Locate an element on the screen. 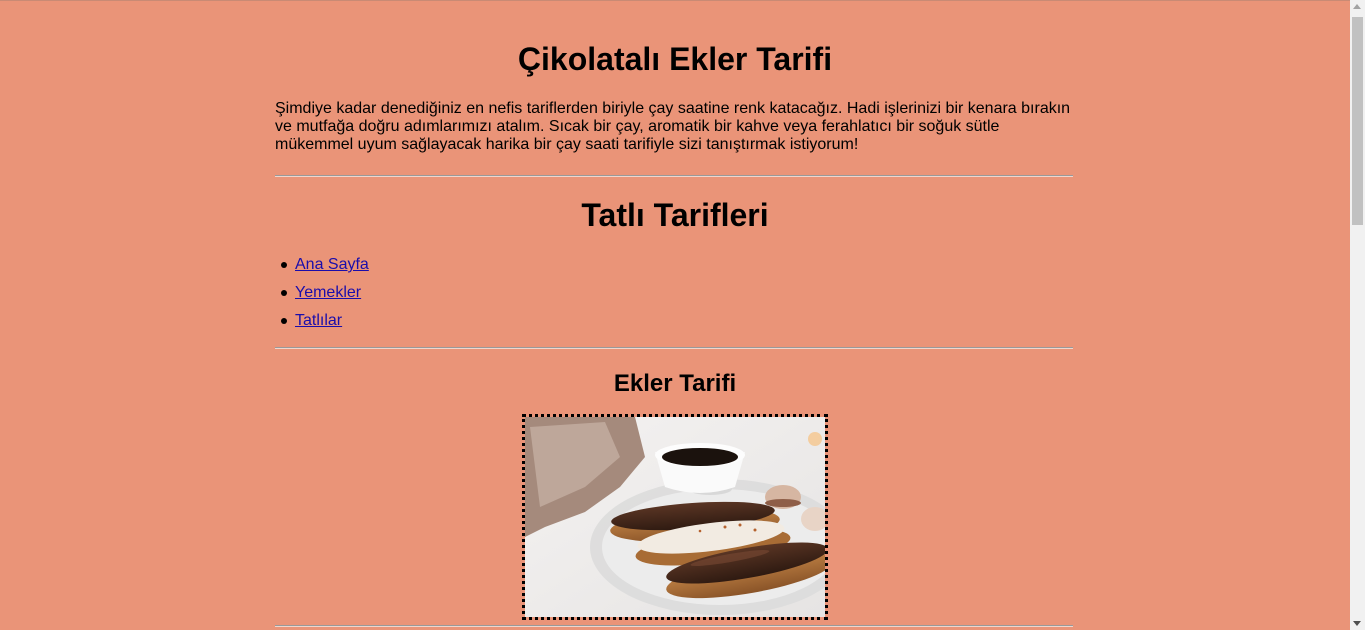  eclair-photo is located at coordinates (675, 517).